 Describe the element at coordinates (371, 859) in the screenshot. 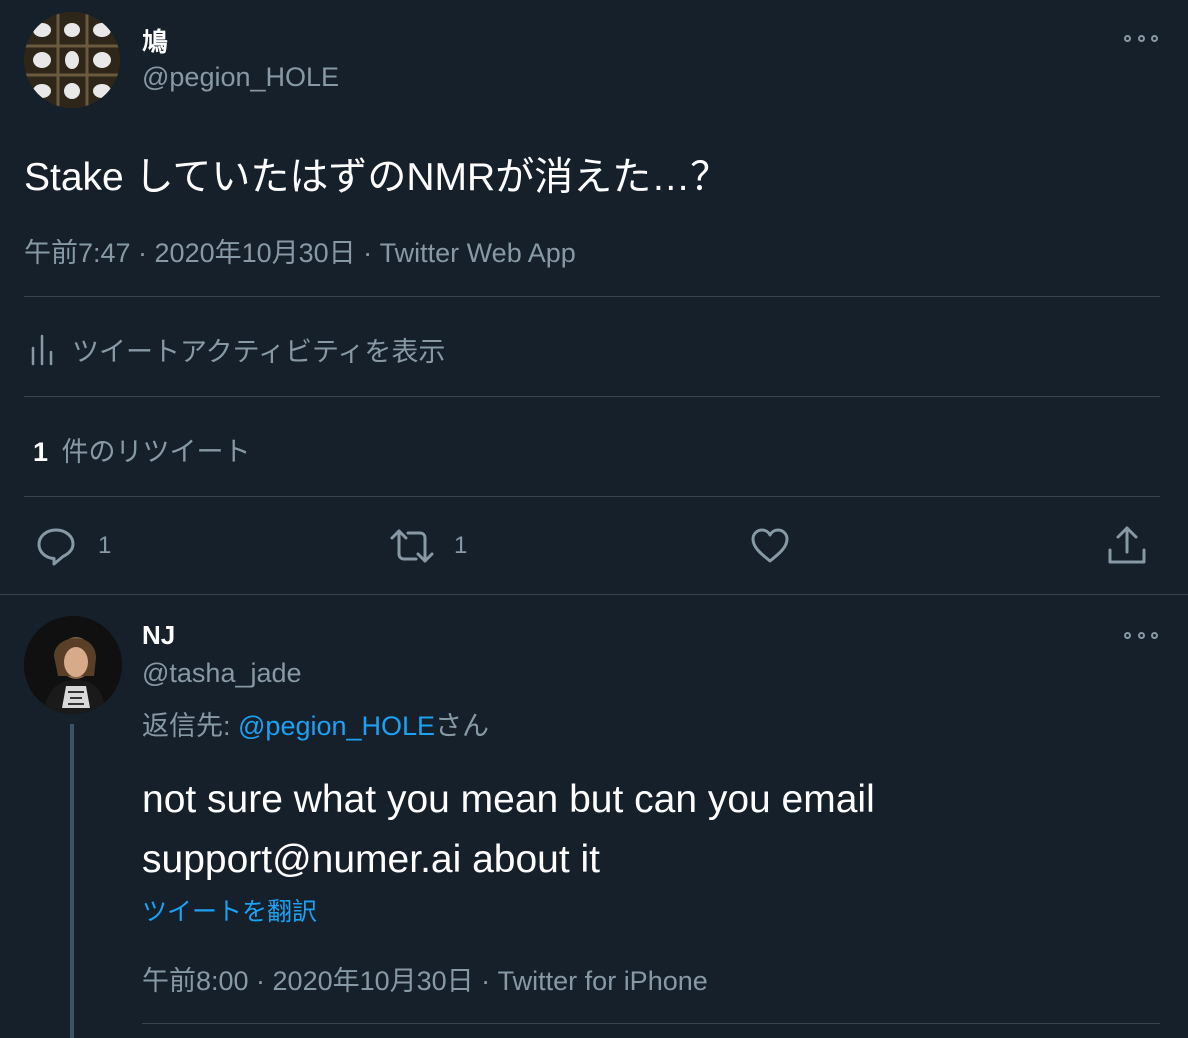

I see `reply-text-line2: support@numer.ai about it` at that location.